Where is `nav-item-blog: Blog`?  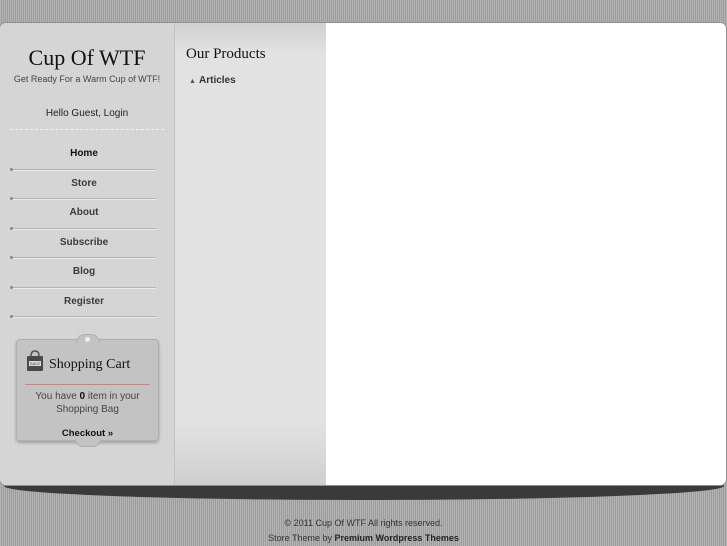
nav-item-blog: Blog is located at coordinates (83, 273).